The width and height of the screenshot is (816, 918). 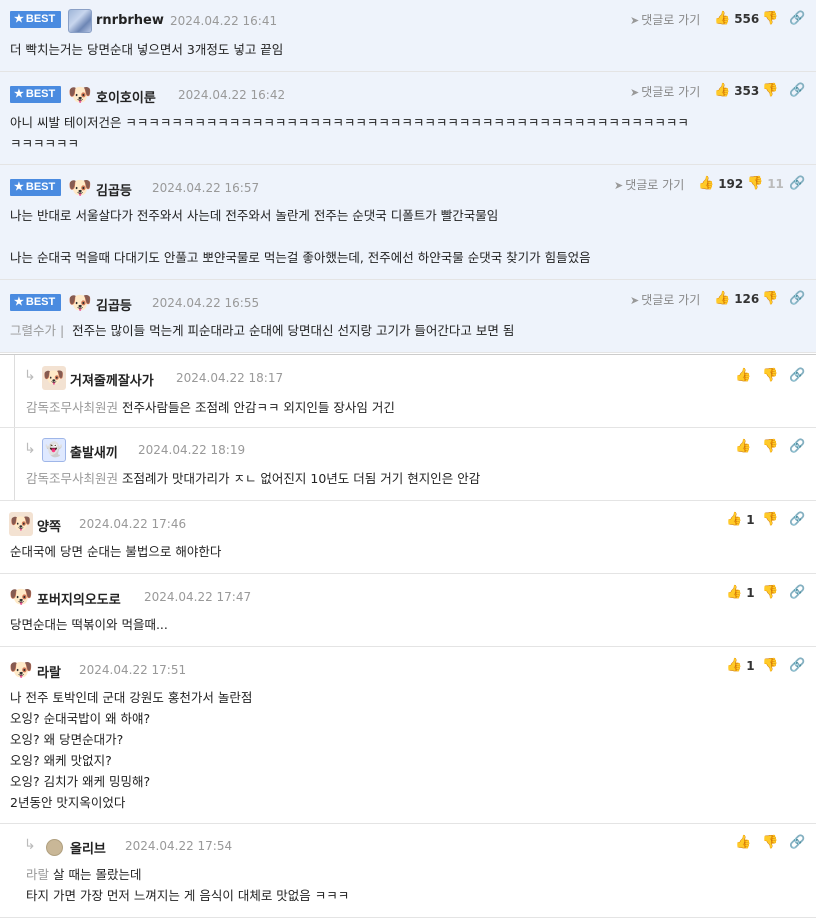 I want to click on comment-nickname: 출발새끼, so click(x=94, y=451).